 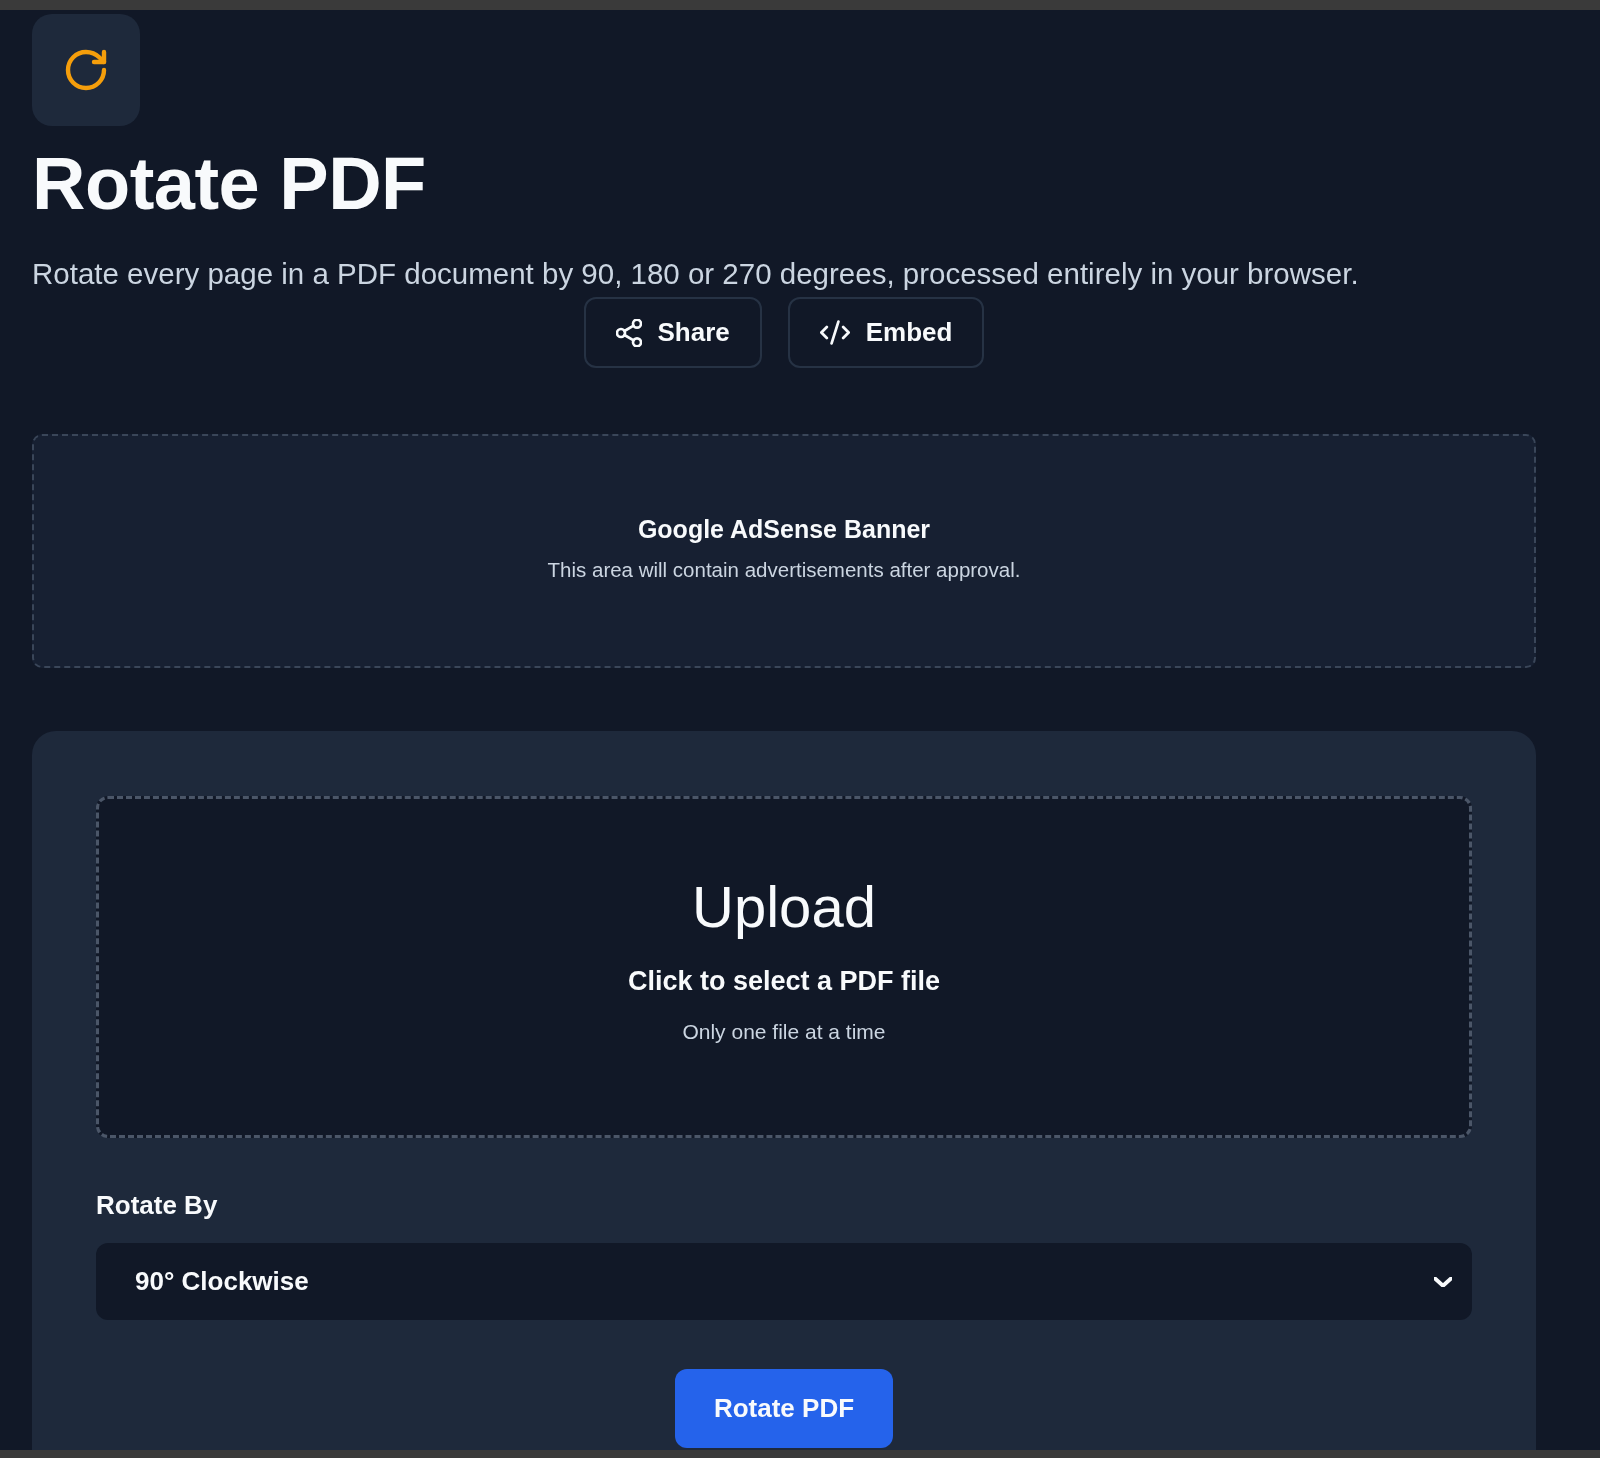 What do you see at coordinates (784, 1032) in the screenshot?
I see `upload-hint: Only one file at a time` at bounding box center [784, 1032].